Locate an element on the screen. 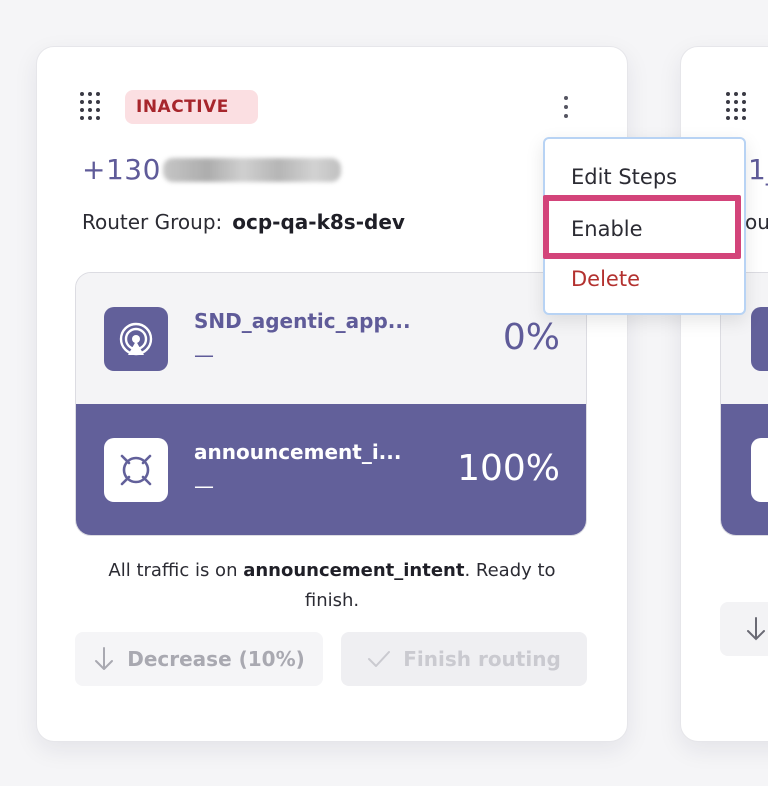 Image resolution: width=768 pixels, height=786 pixels. enable-highlight is located at coordinates (642, 227).